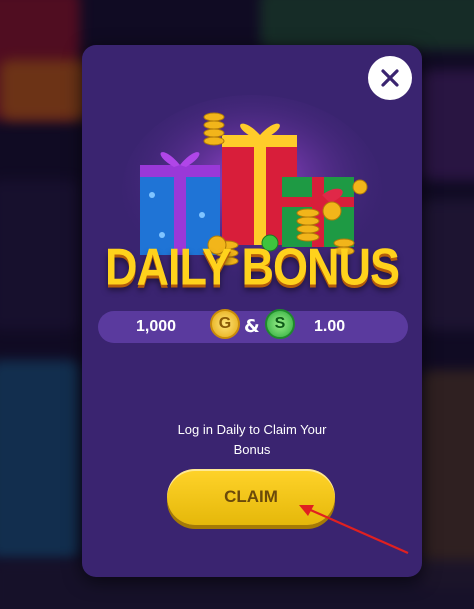 The width and height of the screenshot is (474, 609). I want to click on close-icon, so click(390, 78).